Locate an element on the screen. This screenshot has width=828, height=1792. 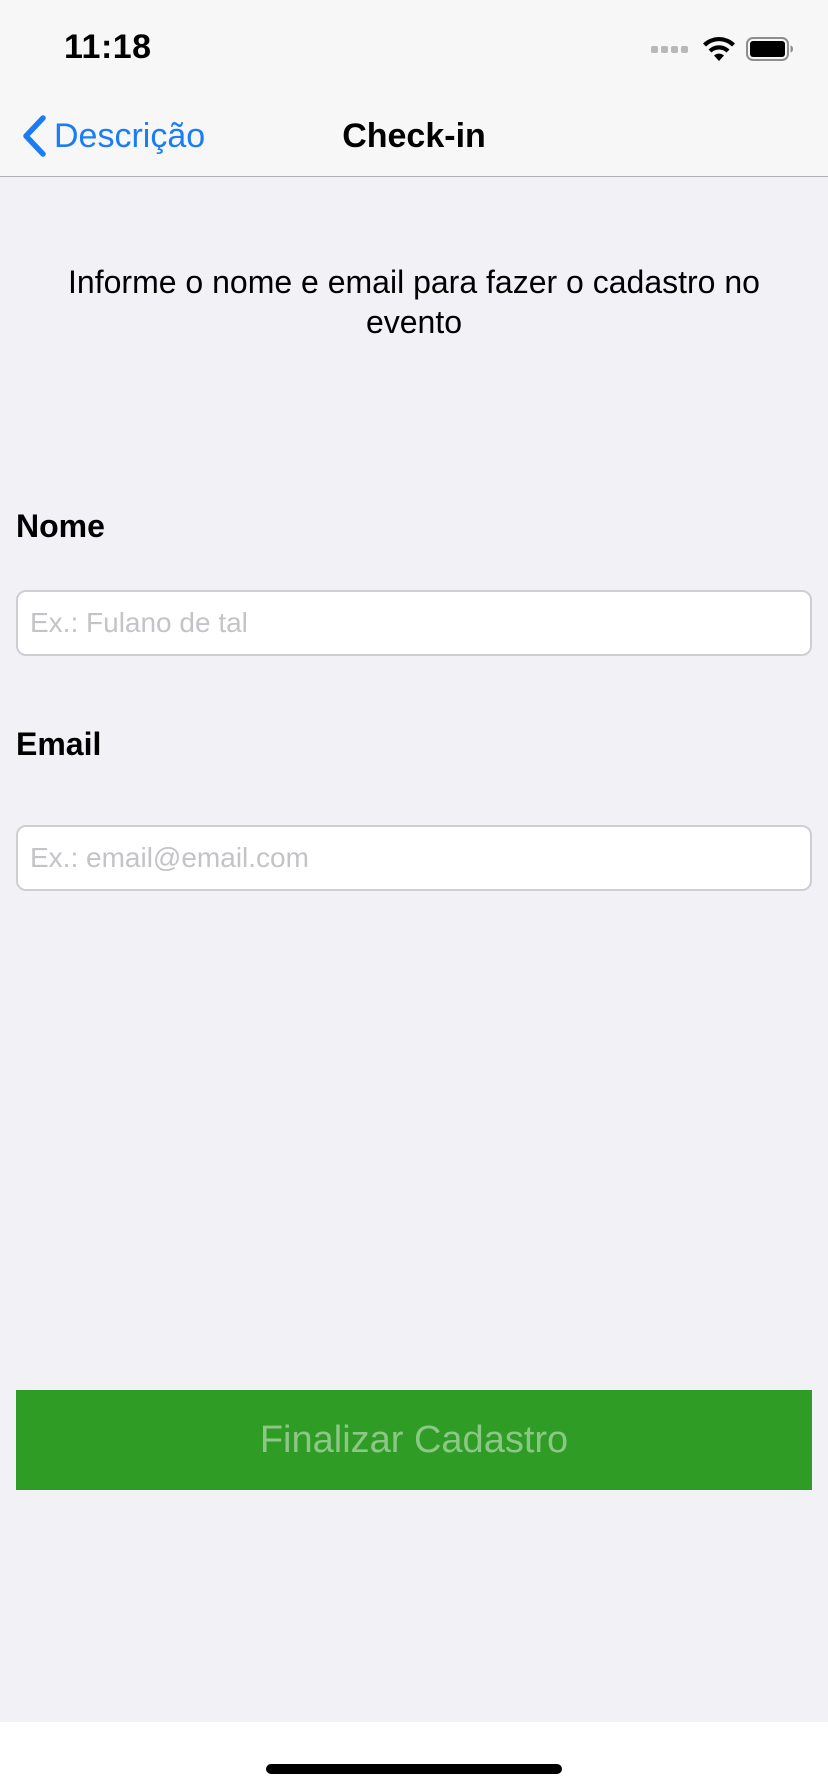
wifi-icon is located at coordinates (719, 49).